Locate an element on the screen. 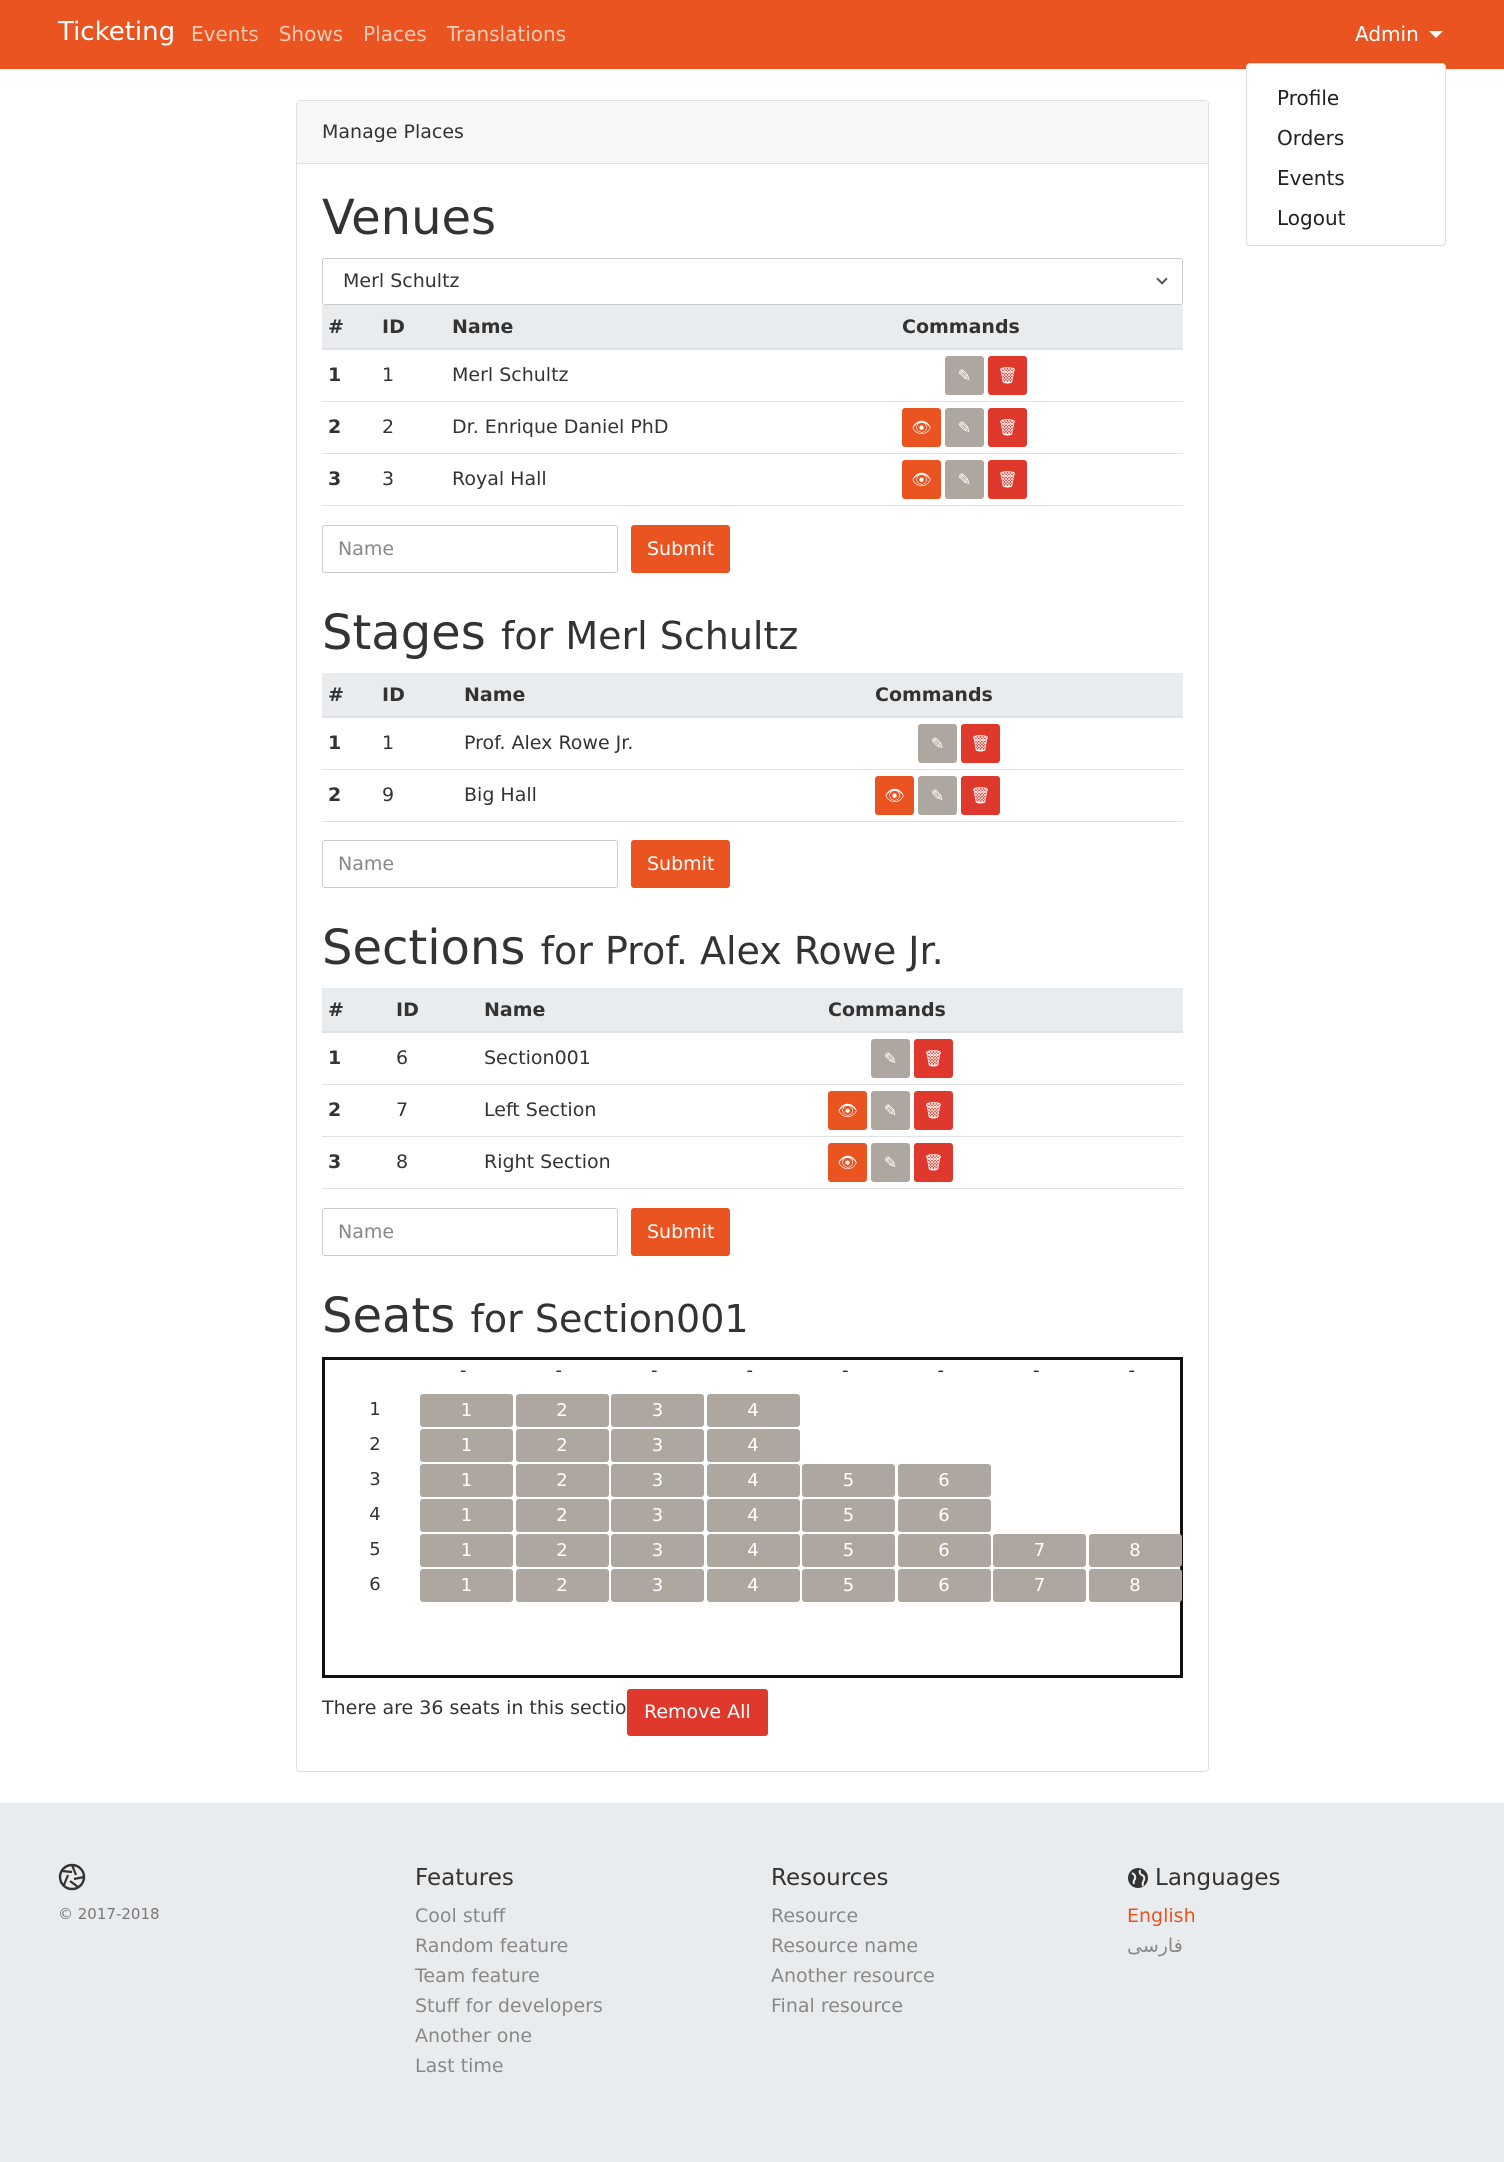  footer-link: Cool stuff is located at coordinates (509, 1916).